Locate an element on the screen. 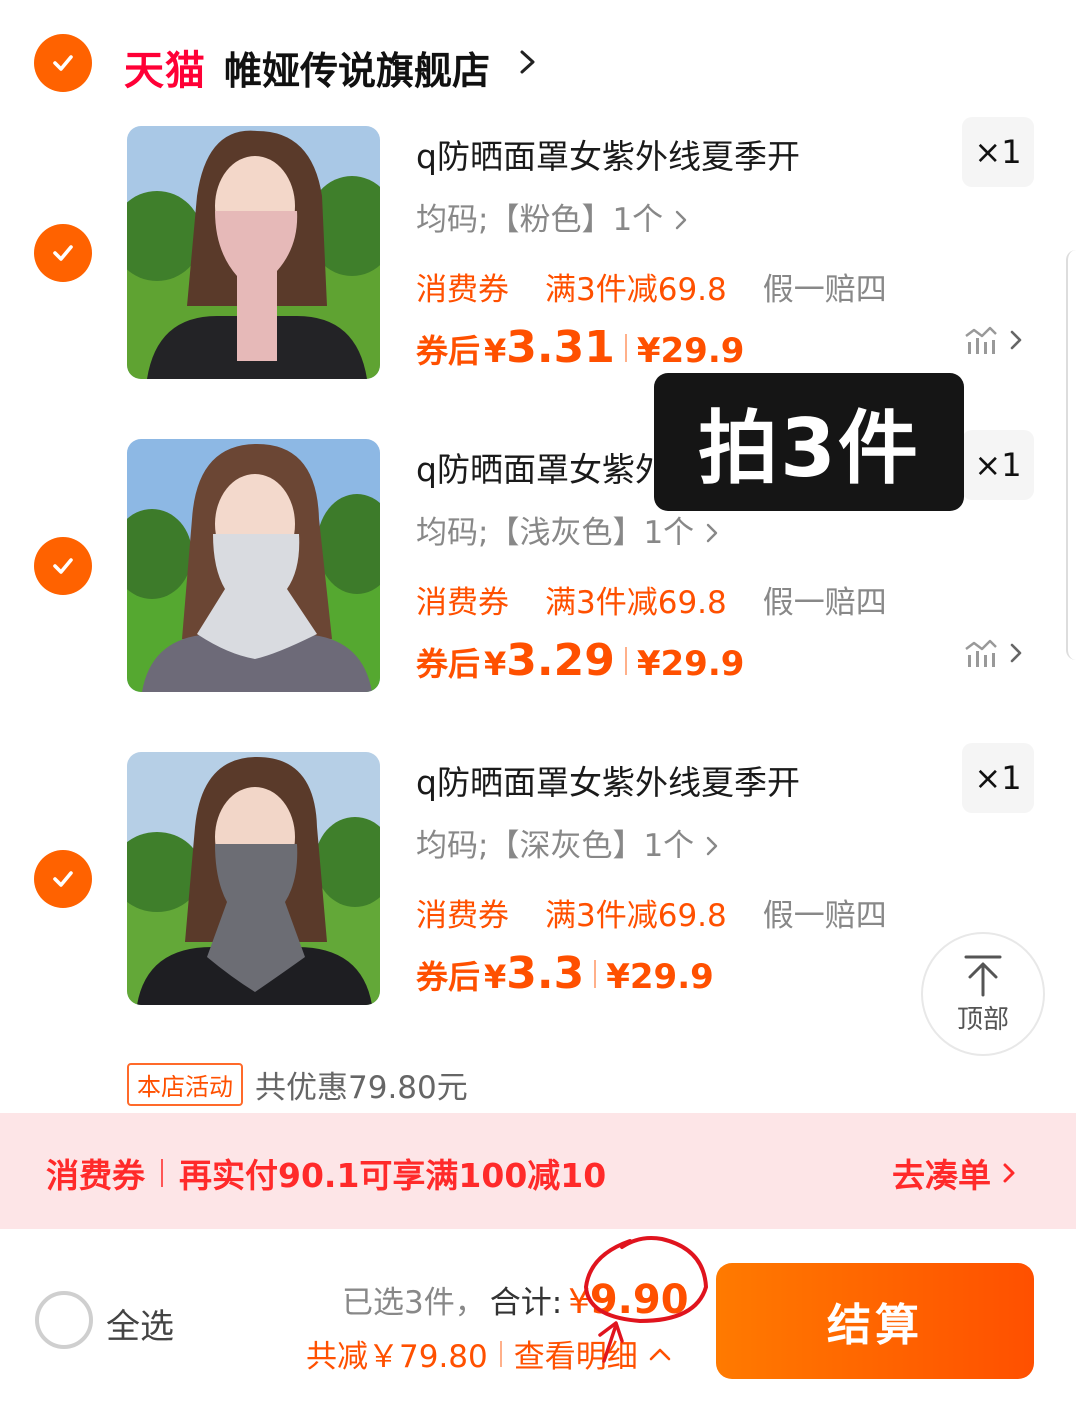 The image size is (1076, 1415). price-line: 券后 ¥3.29 ¥29.9 is located at coordinates (580, 660).